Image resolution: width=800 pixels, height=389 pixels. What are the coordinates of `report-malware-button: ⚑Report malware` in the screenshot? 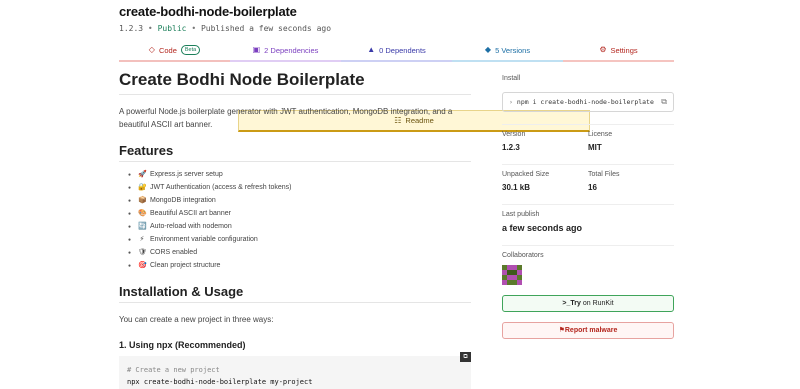 It's located at (588, 330).